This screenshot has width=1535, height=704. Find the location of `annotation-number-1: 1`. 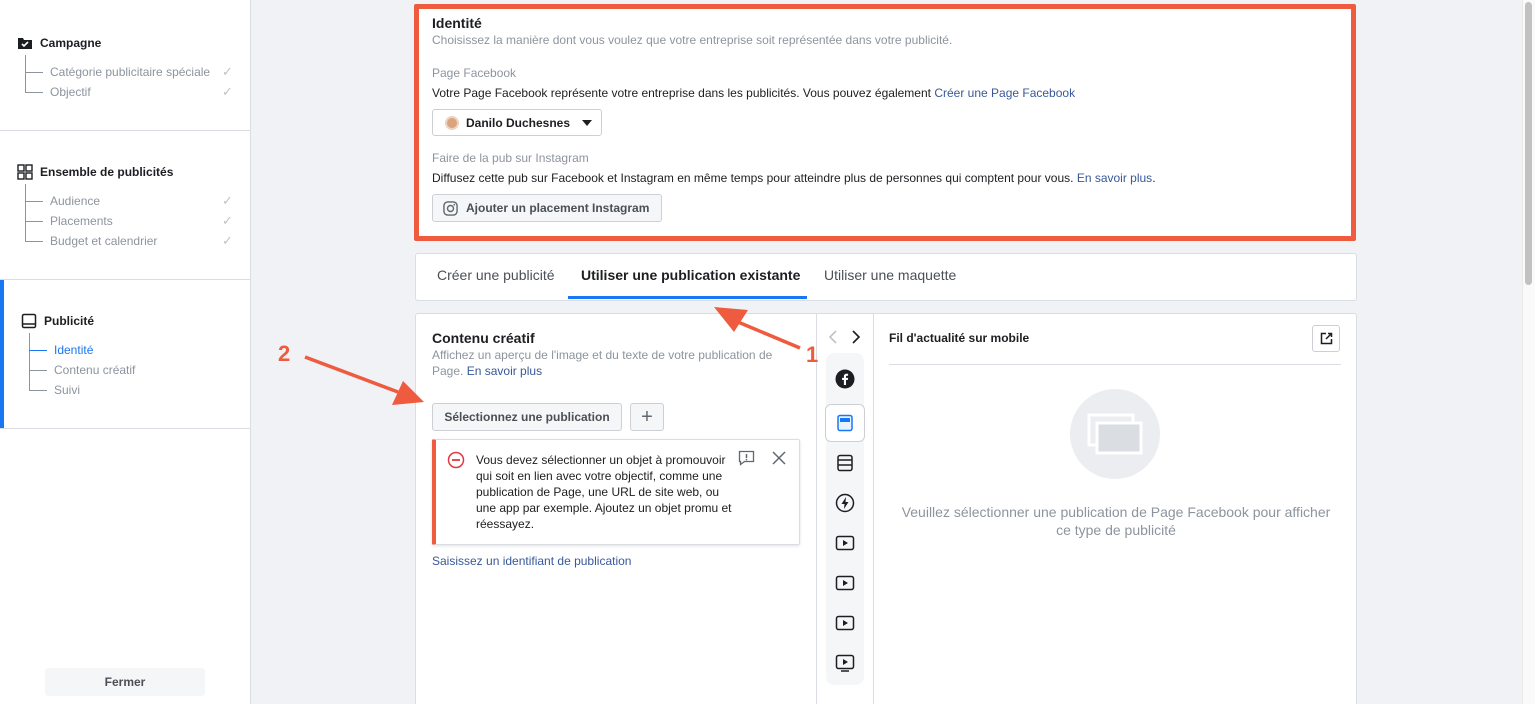

annotation-number-1: 1 is located at coordinates (812, 354).